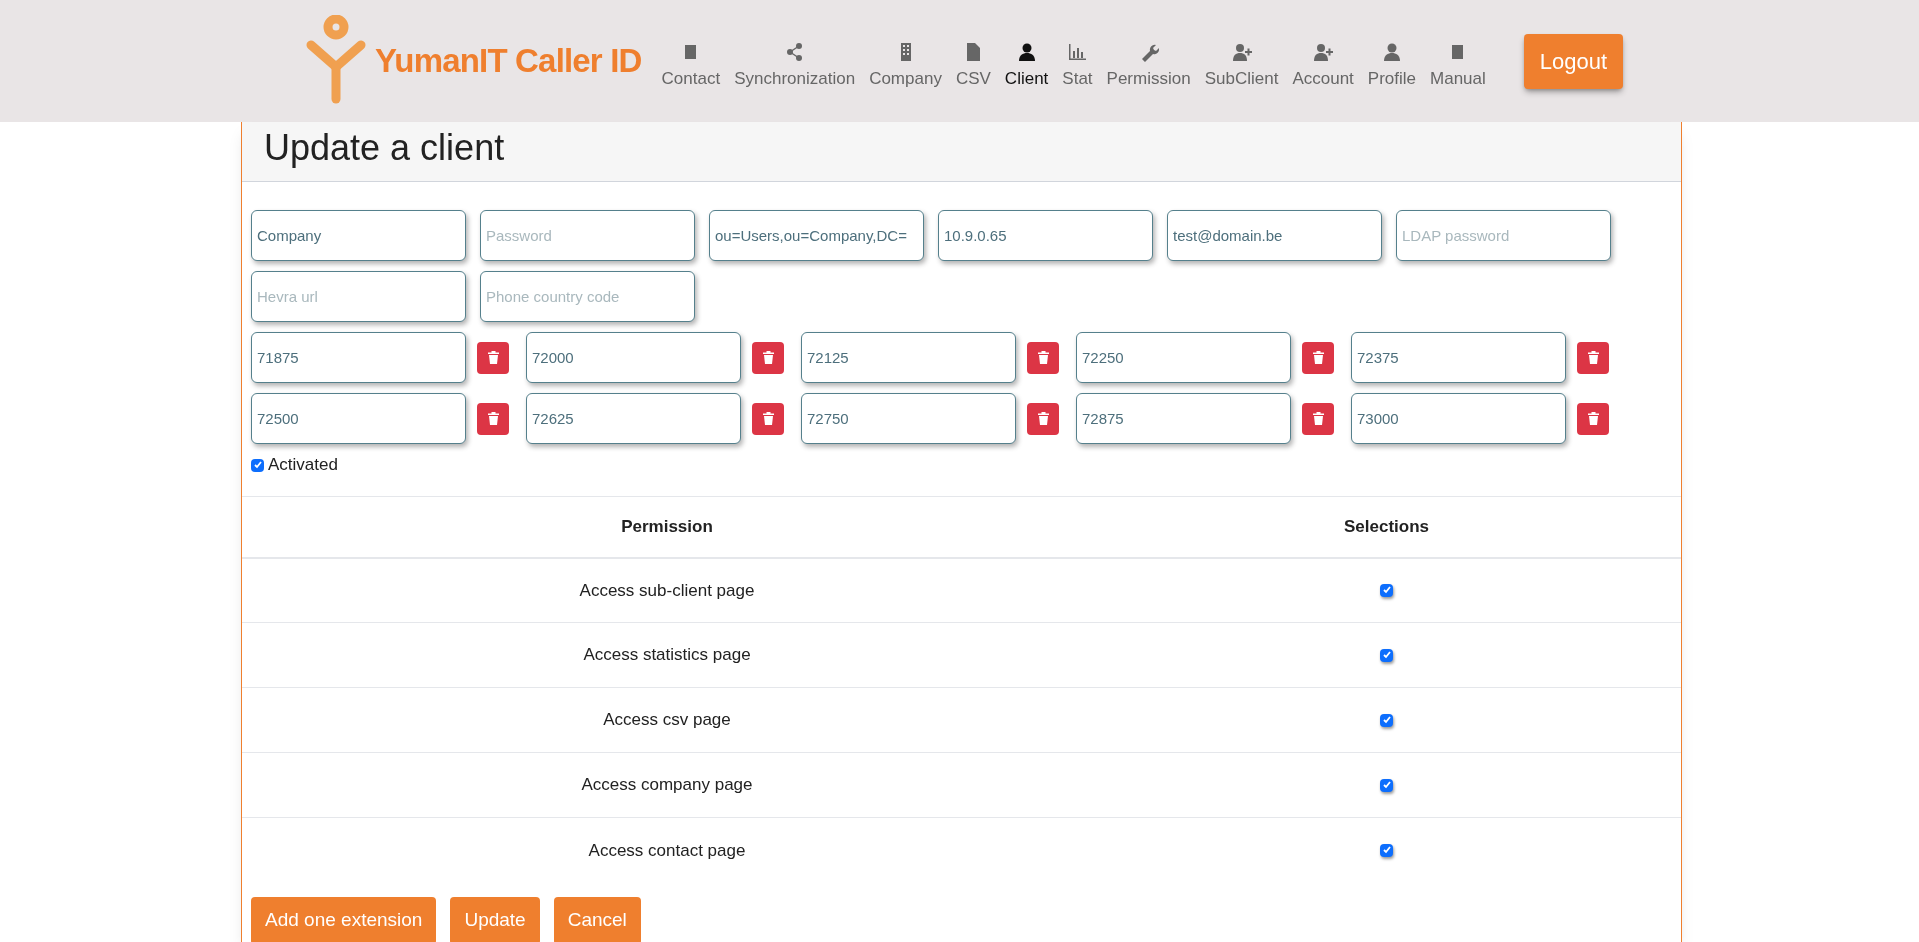  Describe the element at coordinates (1458, 418) in the screenshot. I see `extension-field: 73000` at that location.